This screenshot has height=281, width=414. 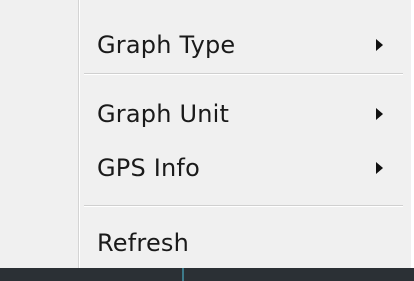 What do you see at coordinates (244, 243) in the screenshot?
I see `menu-item-refresh: Refresh` at bounding box center [244, 243].